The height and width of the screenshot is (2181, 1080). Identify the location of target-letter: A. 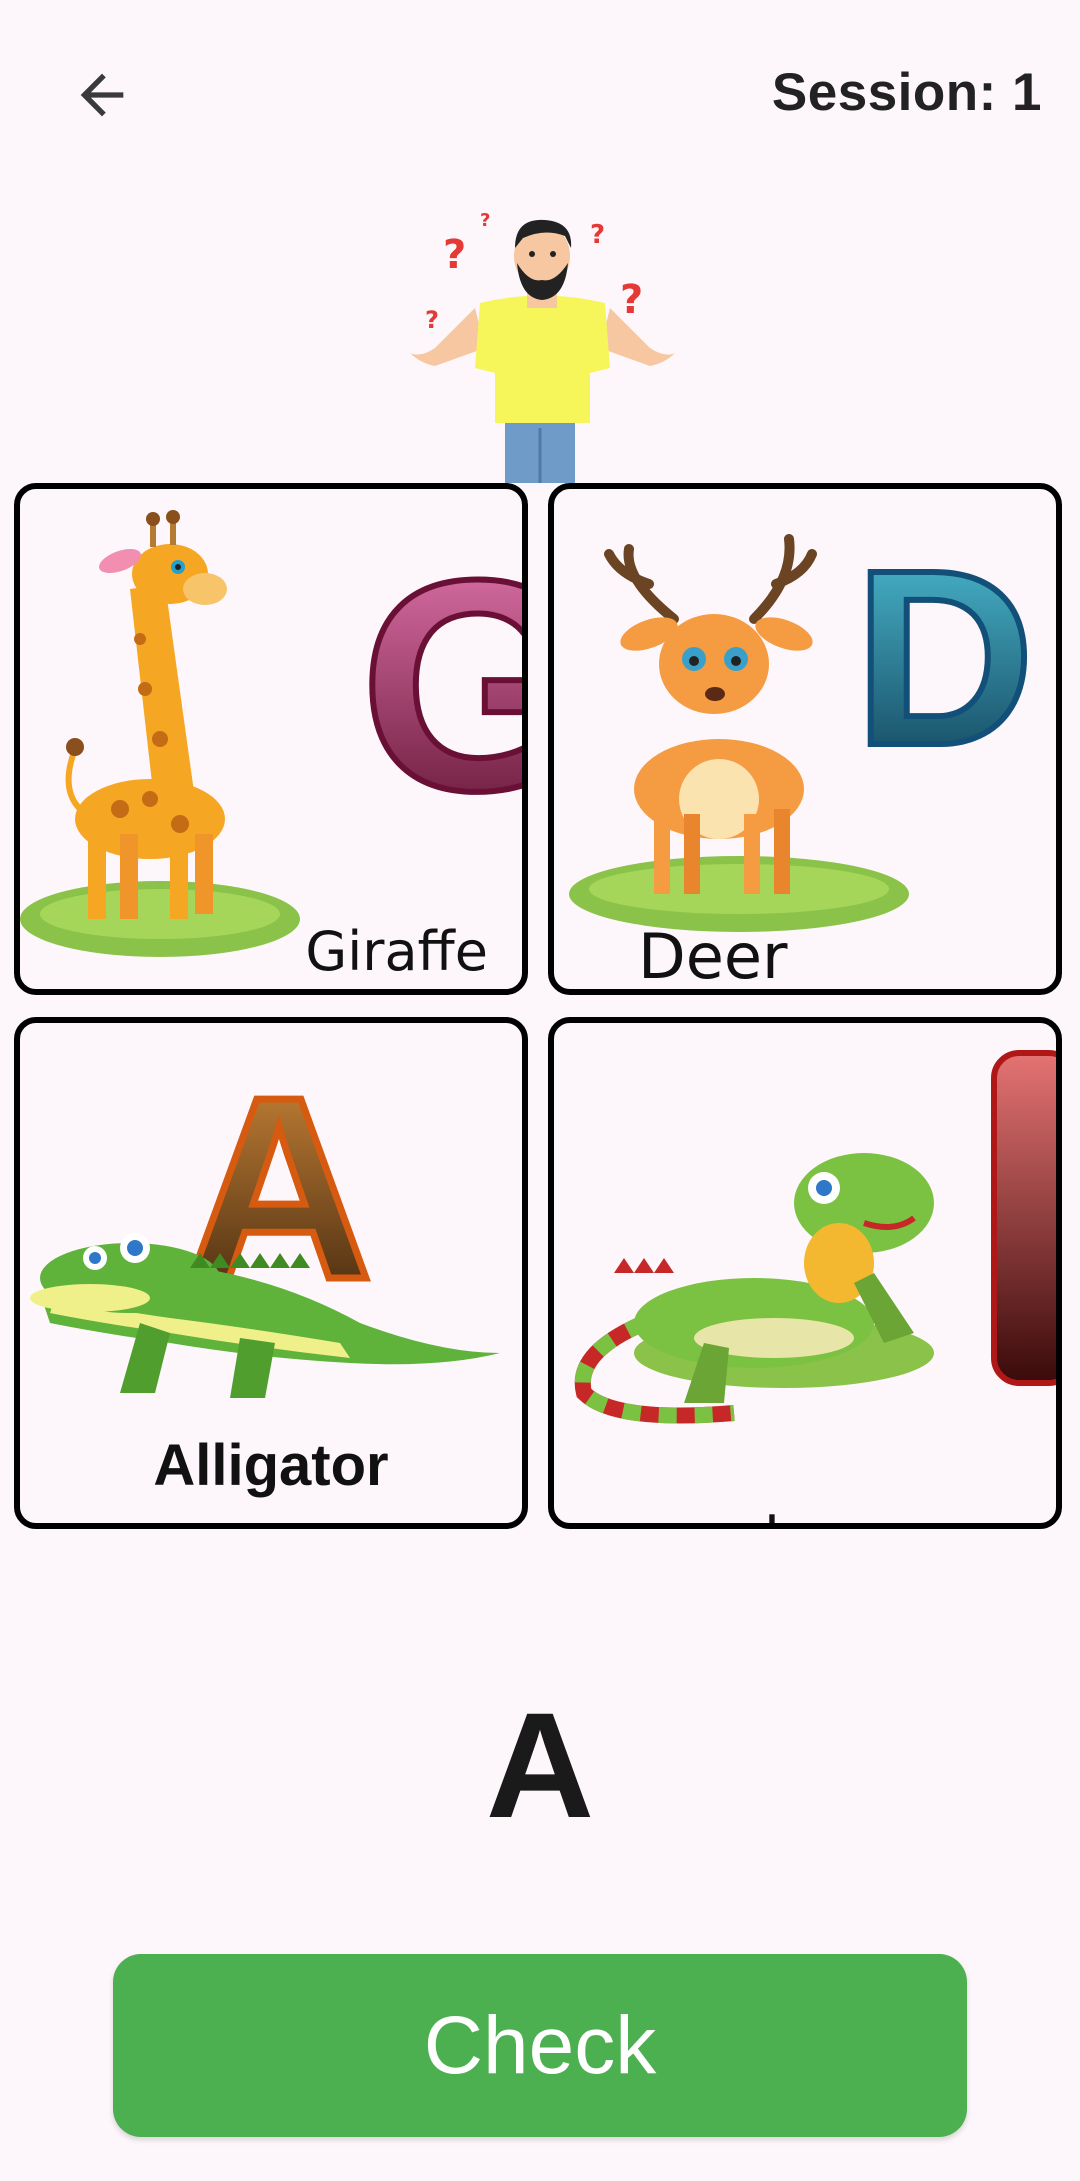
(540, 1765).